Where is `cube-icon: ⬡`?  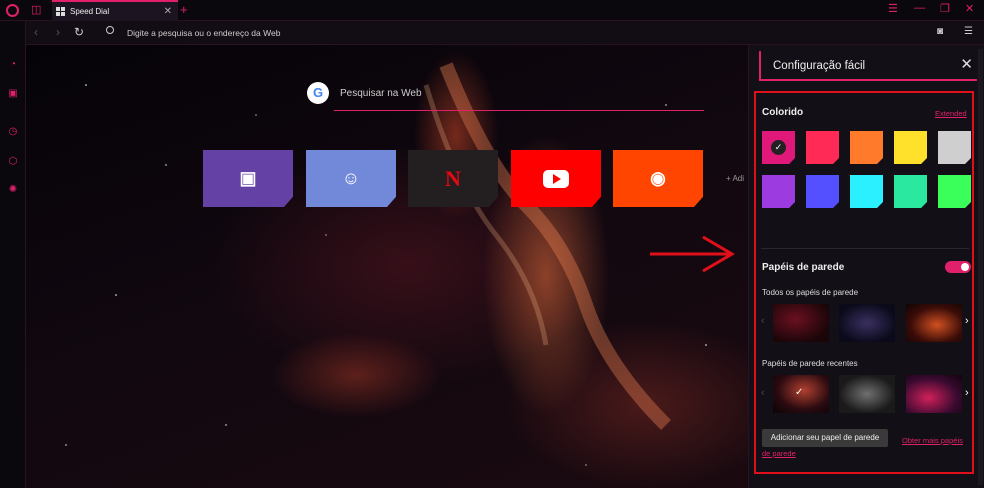
cube-icon: ⬡ is located at coordinates (13, 162).